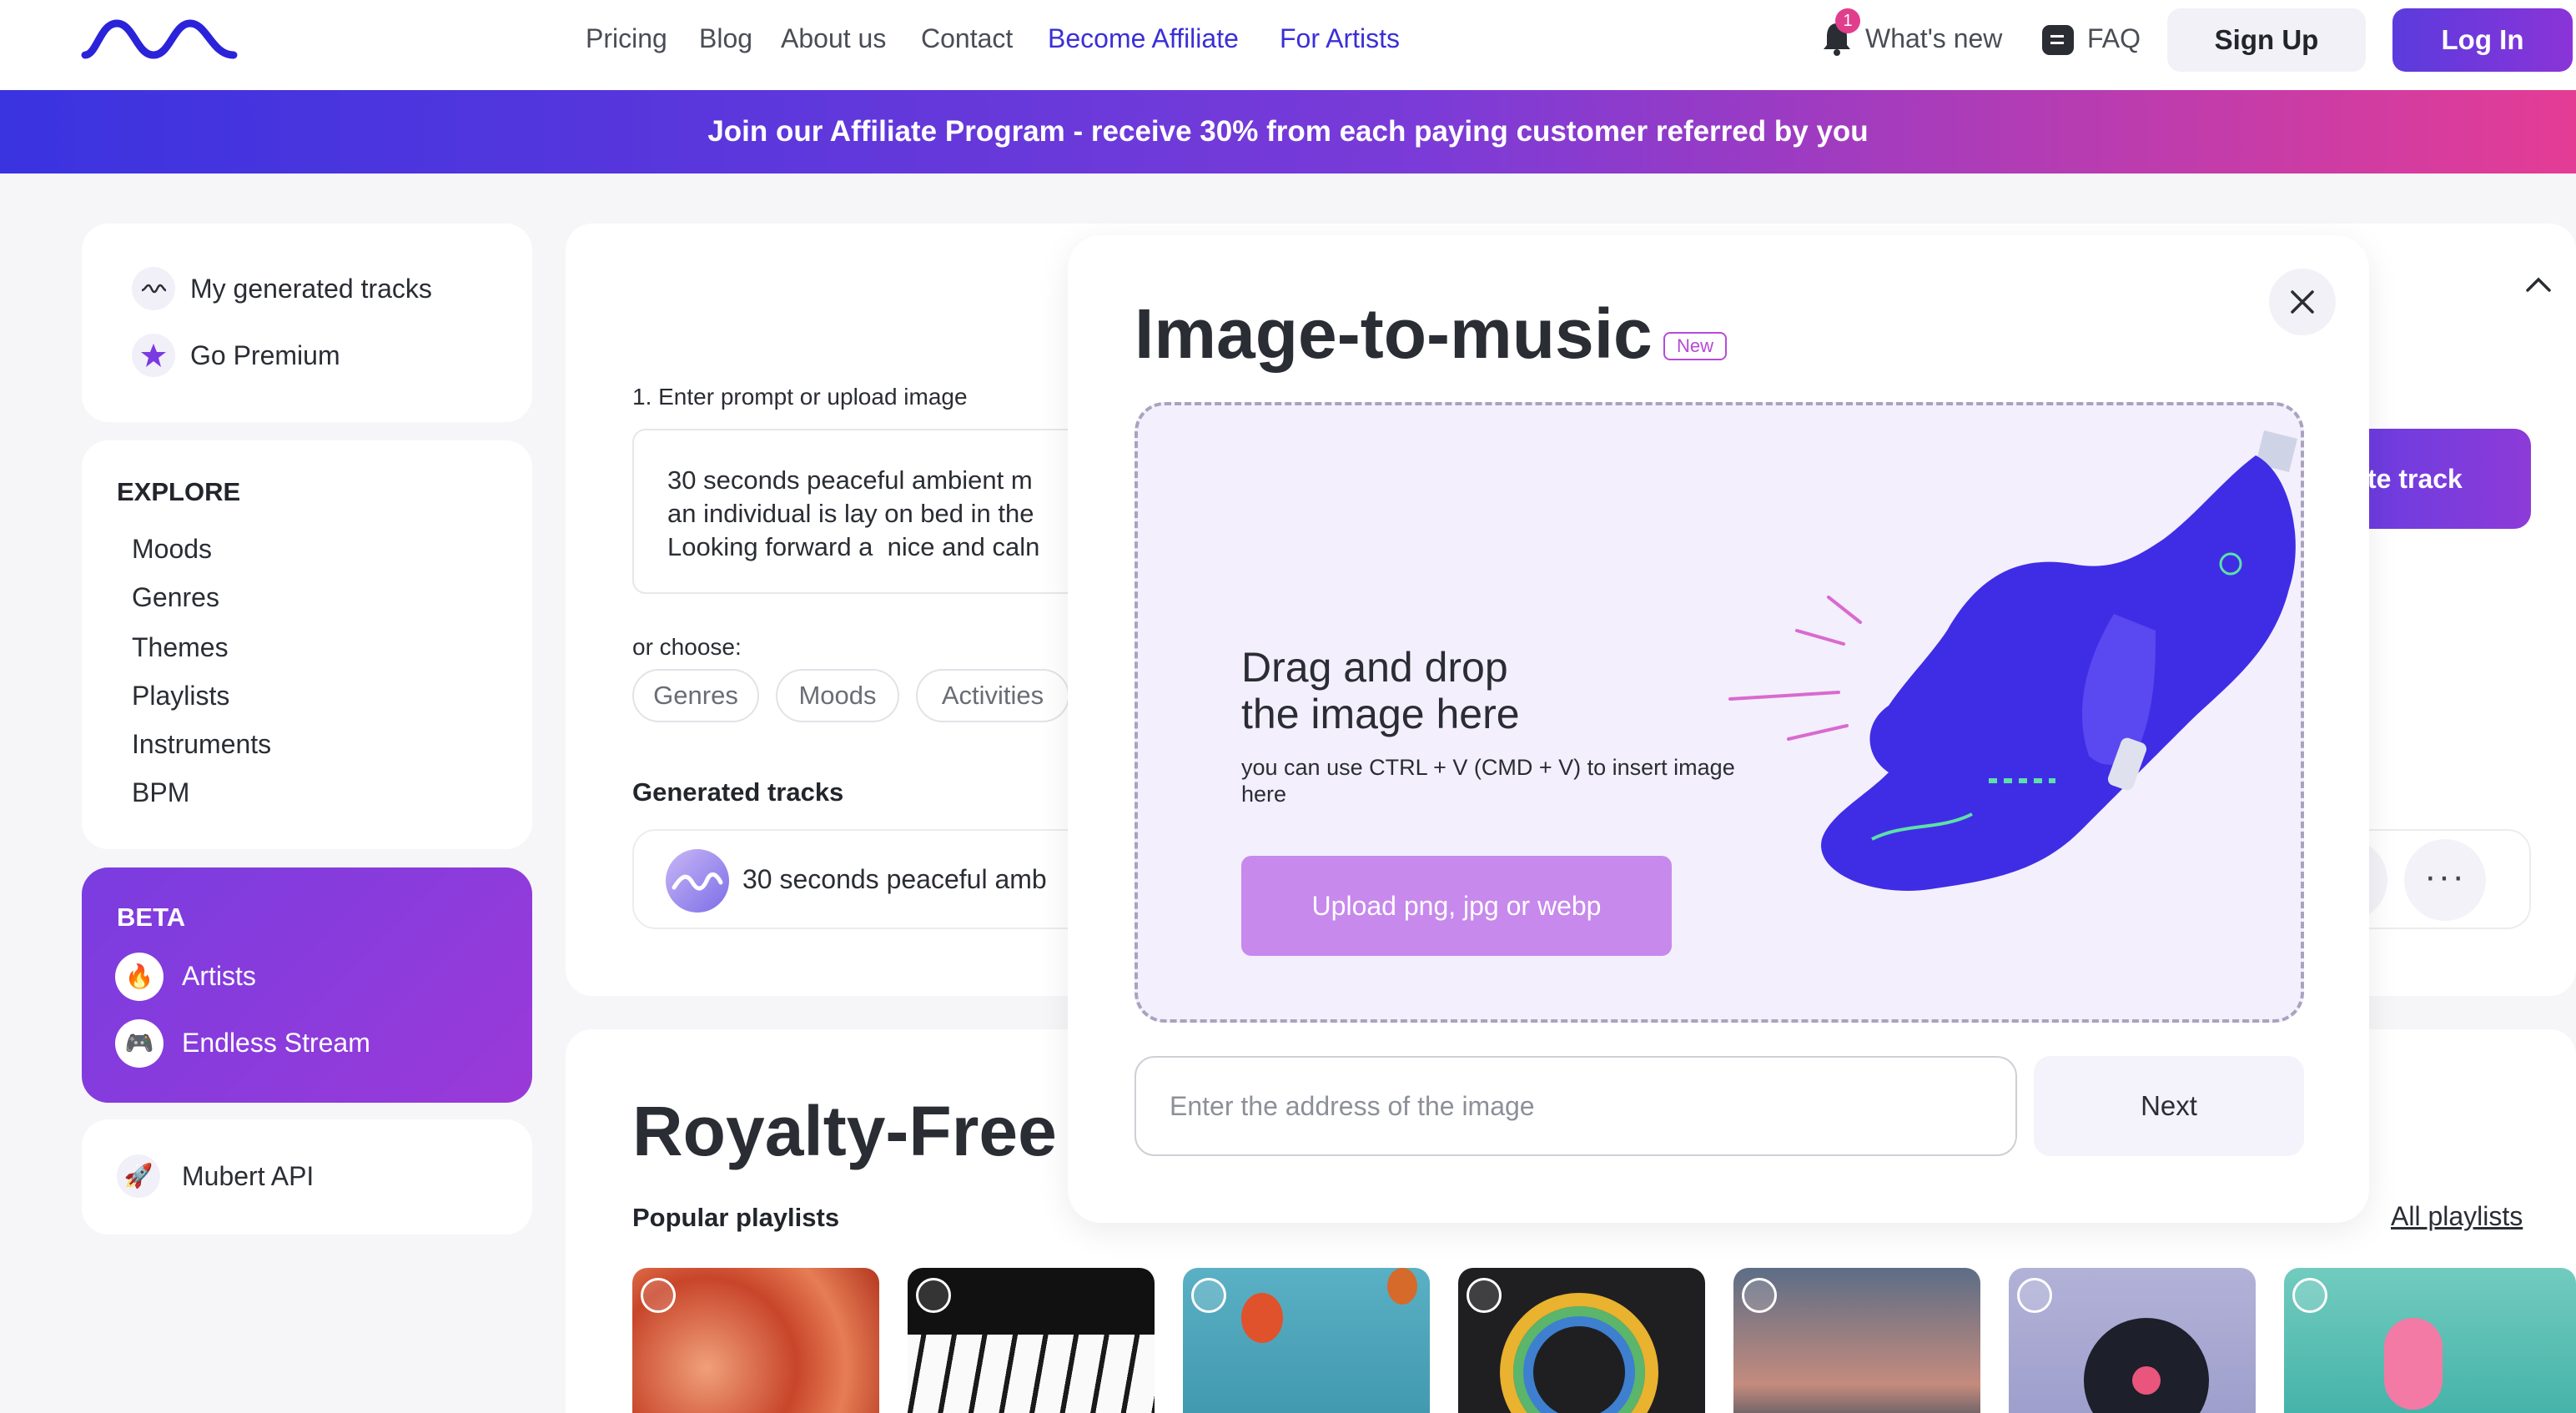 The image size is (2576, 1413). Describe the element at coordinates (736, 1217) in the screenshot. I see `popular-playlists-heading: Popular playlists` at that location.